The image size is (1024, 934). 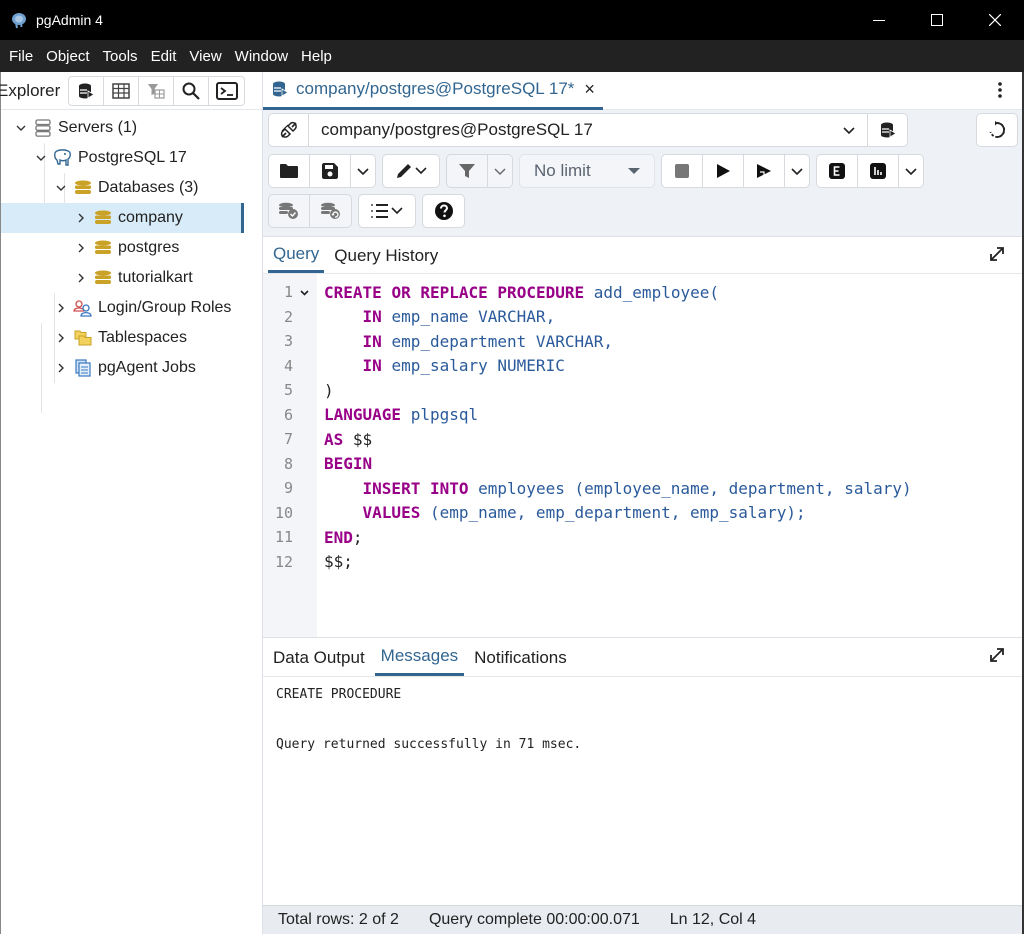 I want to click on explain-analyze-button, so click(x=878, y=171).